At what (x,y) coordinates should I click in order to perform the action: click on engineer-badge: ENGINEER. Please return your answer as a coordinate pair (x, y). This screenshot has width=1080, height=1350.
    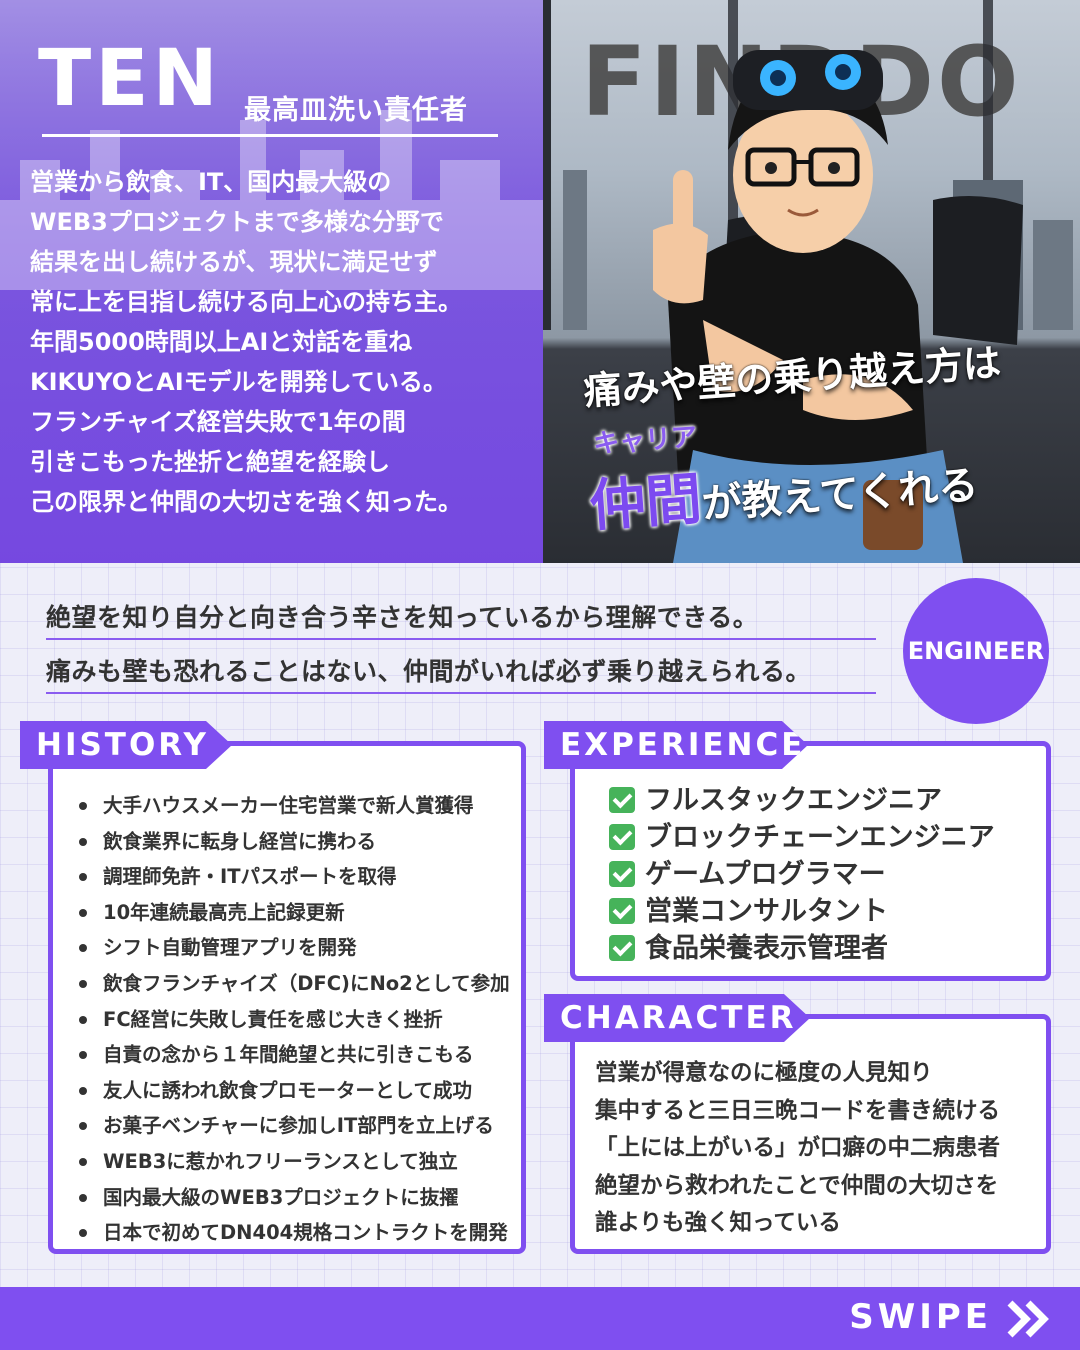
    Looking at the image, I should click on (976, 651).